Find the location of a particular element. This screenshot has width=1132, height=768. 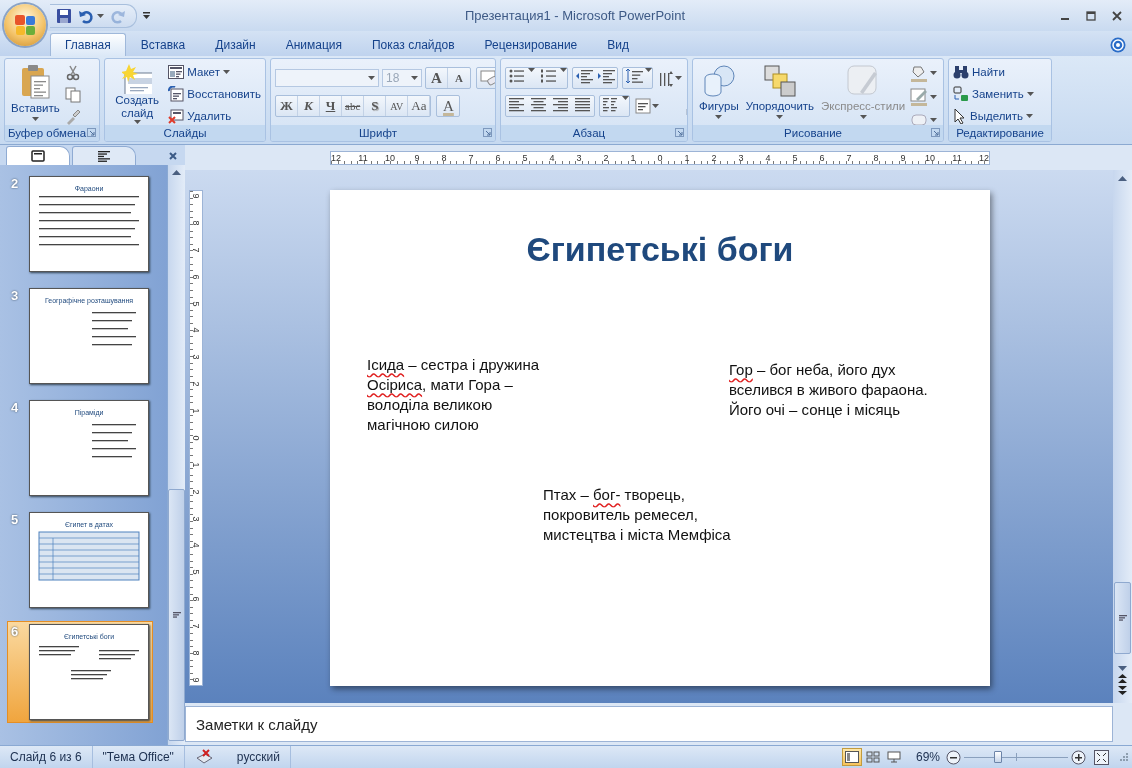

zoom-out-icon is located at coordinates (953, 757).